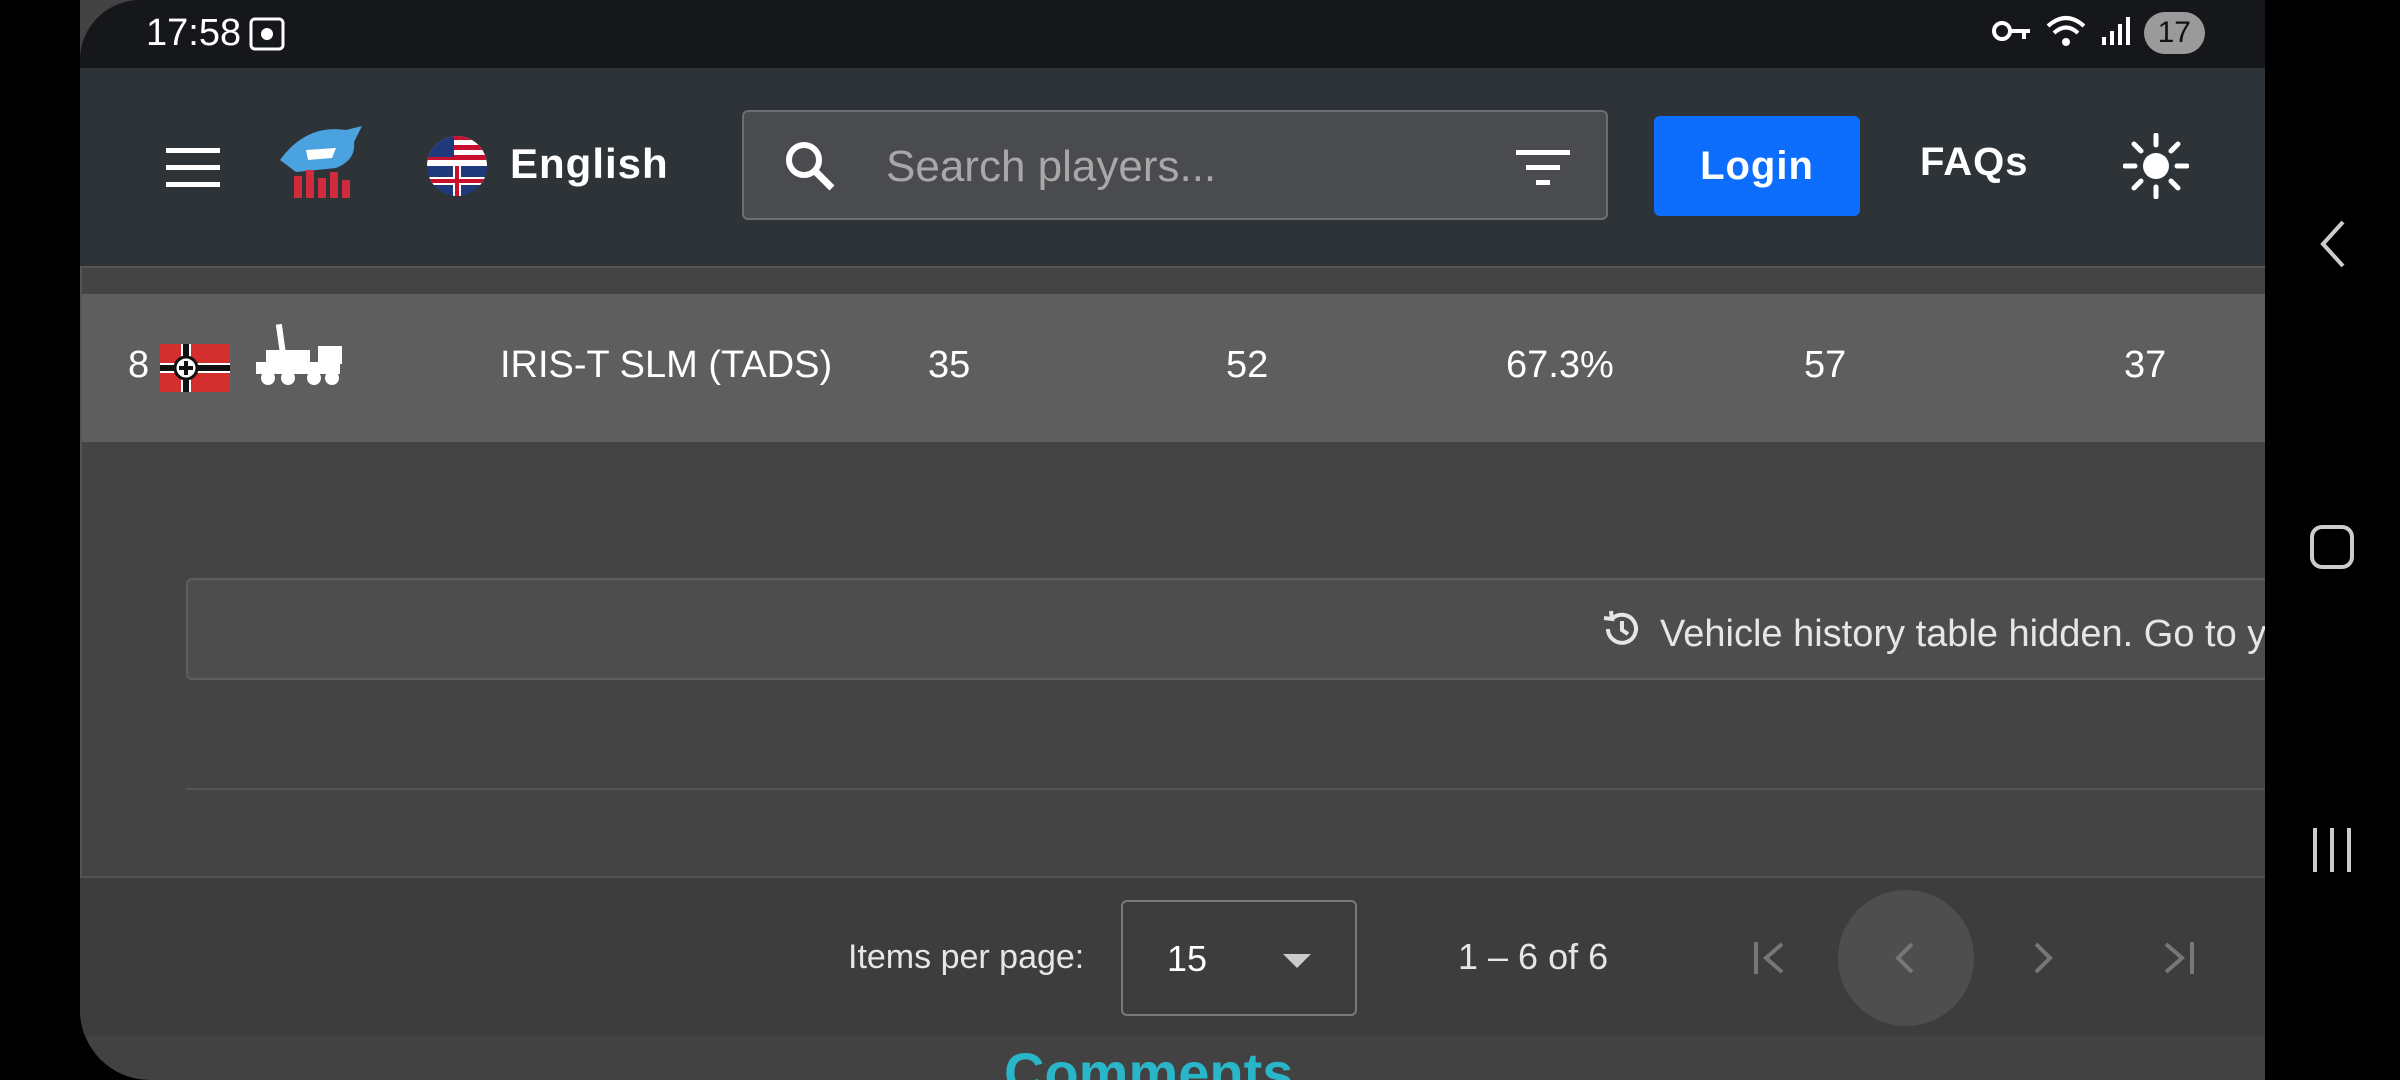 The height and width of the screenshot is (1080, 2400). I want to click on status-time: 17:58, so click(194, 33).